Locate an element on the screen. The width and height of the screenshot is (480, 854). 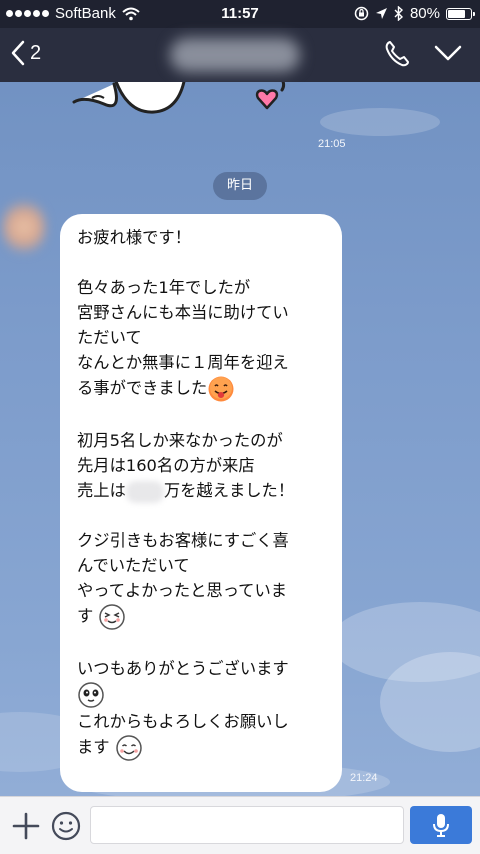
message-line-text: 売上は is located at coordinates (101, 490).